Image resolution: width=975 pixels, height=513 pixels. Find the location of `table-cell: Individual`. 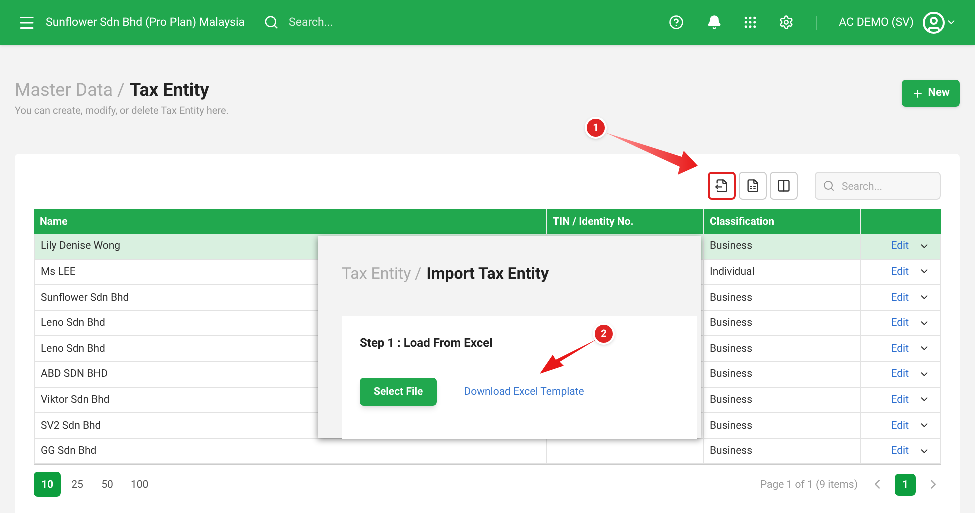

table-cell: Individual is located at coordinates (732, 272).